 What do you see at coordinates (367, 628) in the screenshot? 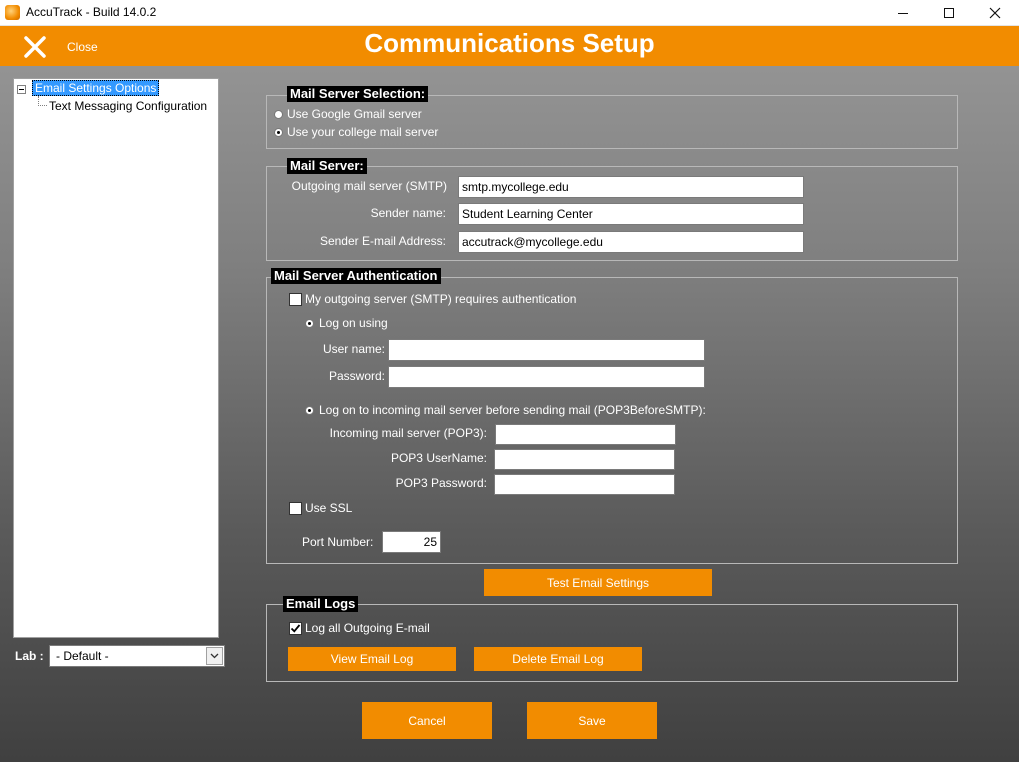
I see `log-all-email-label: Log all Outgoing E-mail` at bounding box center [367, 628].